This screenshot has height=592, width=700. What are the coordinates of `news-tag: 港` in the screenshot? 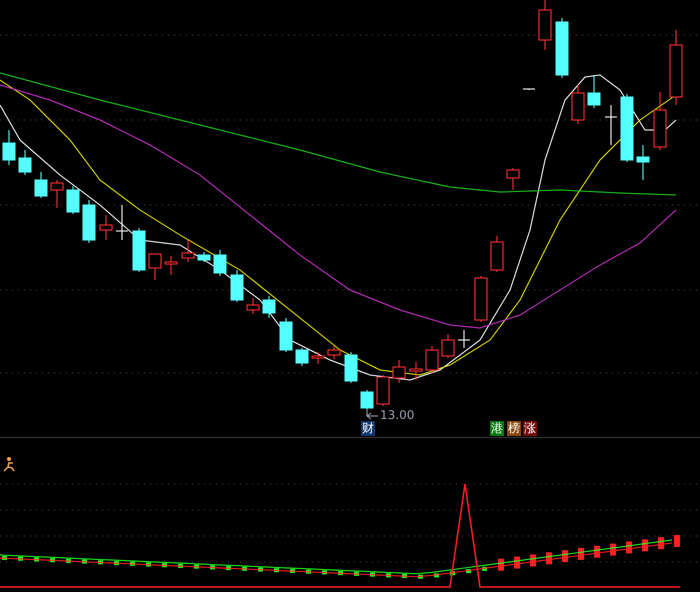 It's located at (497, 428).